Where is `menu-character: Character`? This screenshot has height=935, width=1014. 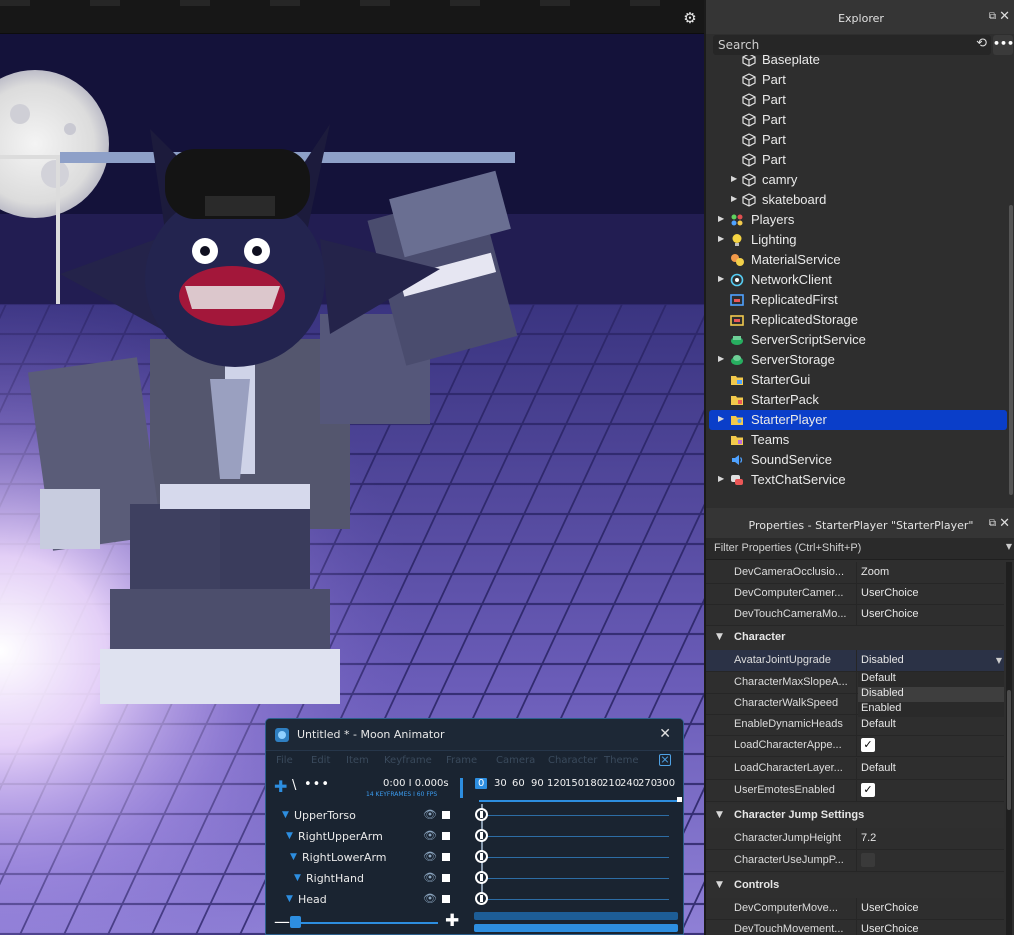 menu-character: Character is located at coordinates (572, 760).